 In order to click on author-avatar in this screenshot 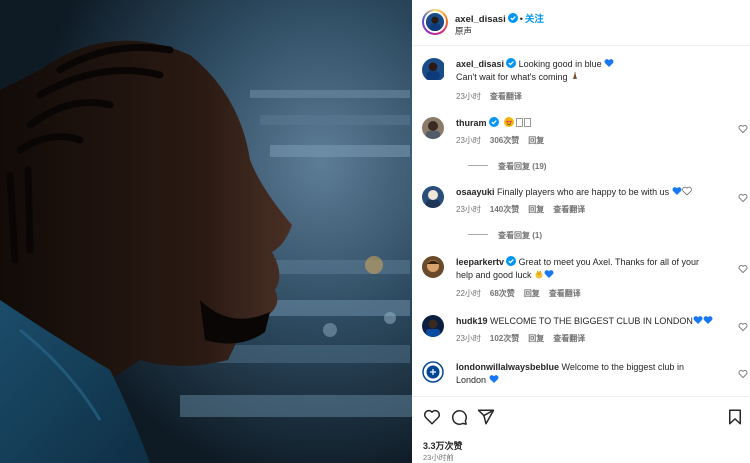, I will do `click(435, 22)`.